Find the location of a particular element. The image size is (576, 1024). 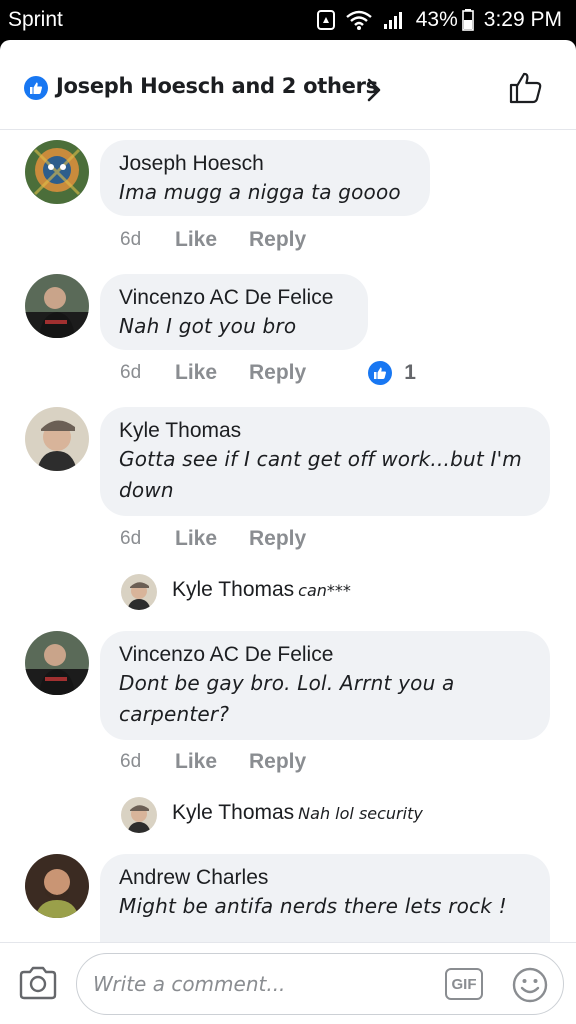

gif-button: GIF is located at coordinates (464, 984).